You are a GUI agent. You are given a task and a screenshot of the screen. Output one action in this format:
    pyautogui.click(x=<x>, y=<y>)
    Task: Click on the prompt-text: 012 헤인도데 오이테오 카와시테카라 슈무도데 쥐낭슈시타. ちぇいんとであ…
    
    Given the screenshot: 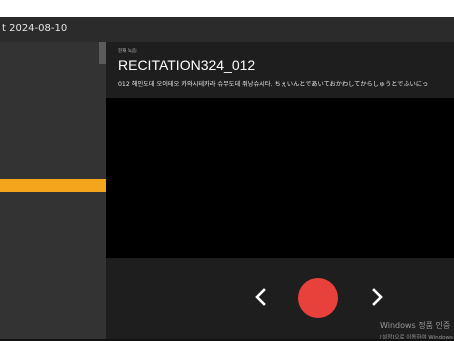 What is the action you would take?
    pyautogui.click(x=273, y=84)
    